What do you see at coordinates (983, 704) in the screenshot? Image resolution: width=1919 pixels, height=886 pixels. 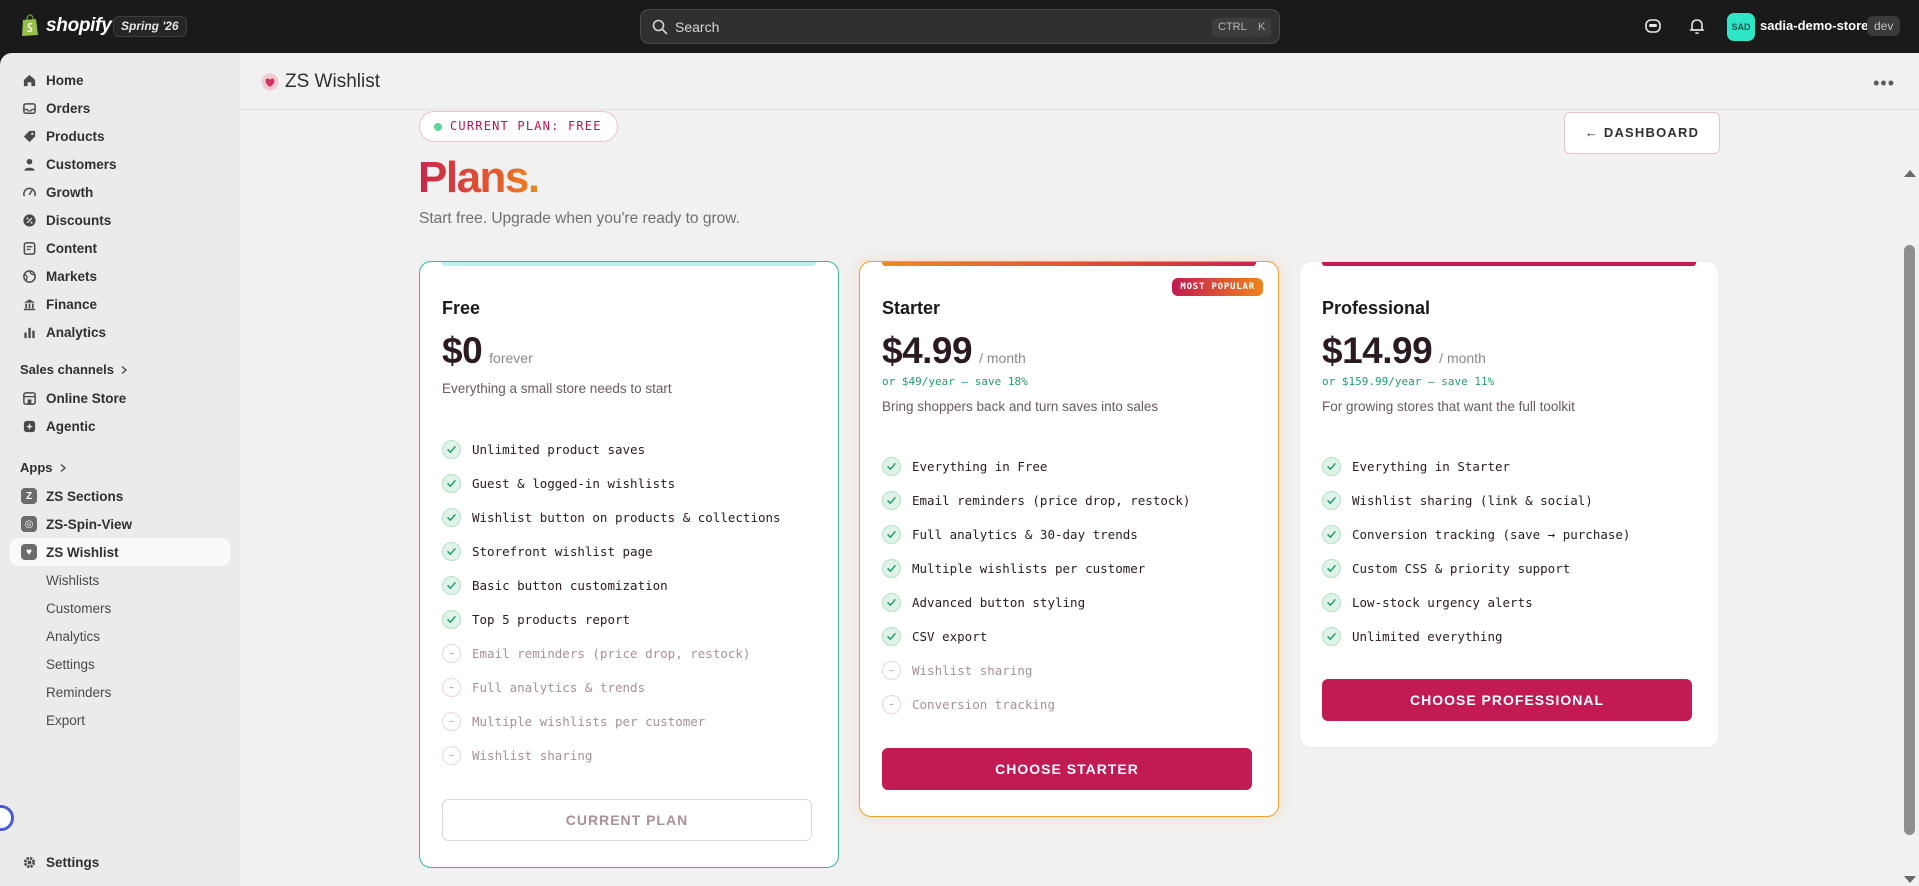 I see `feature-text: Conversion tracking` at bounding box center [983, 704].